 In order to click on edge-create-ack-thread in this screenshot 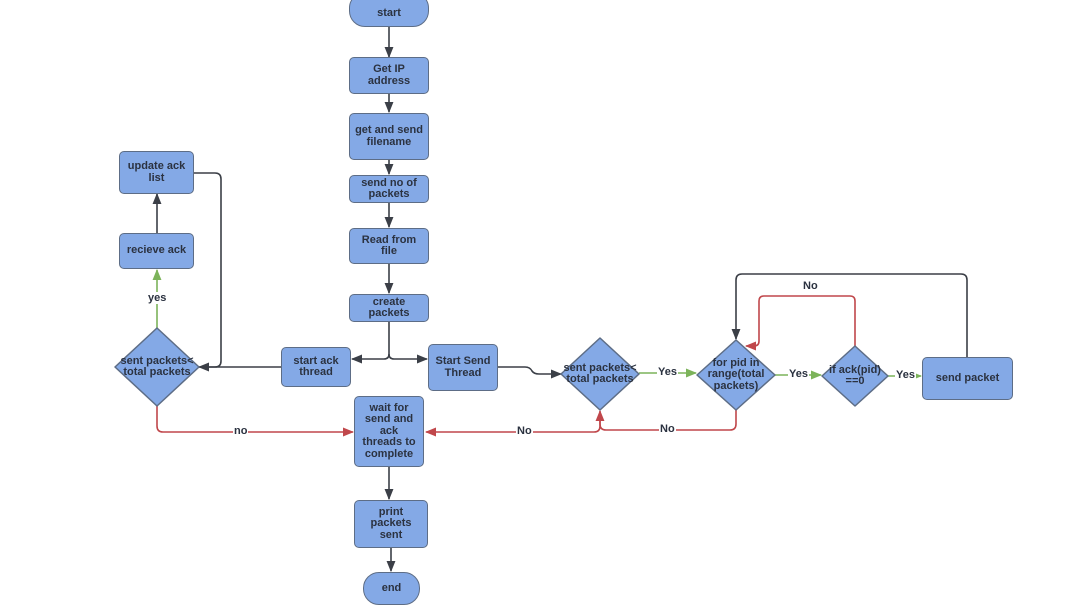, I will do `click(370, 343)`.